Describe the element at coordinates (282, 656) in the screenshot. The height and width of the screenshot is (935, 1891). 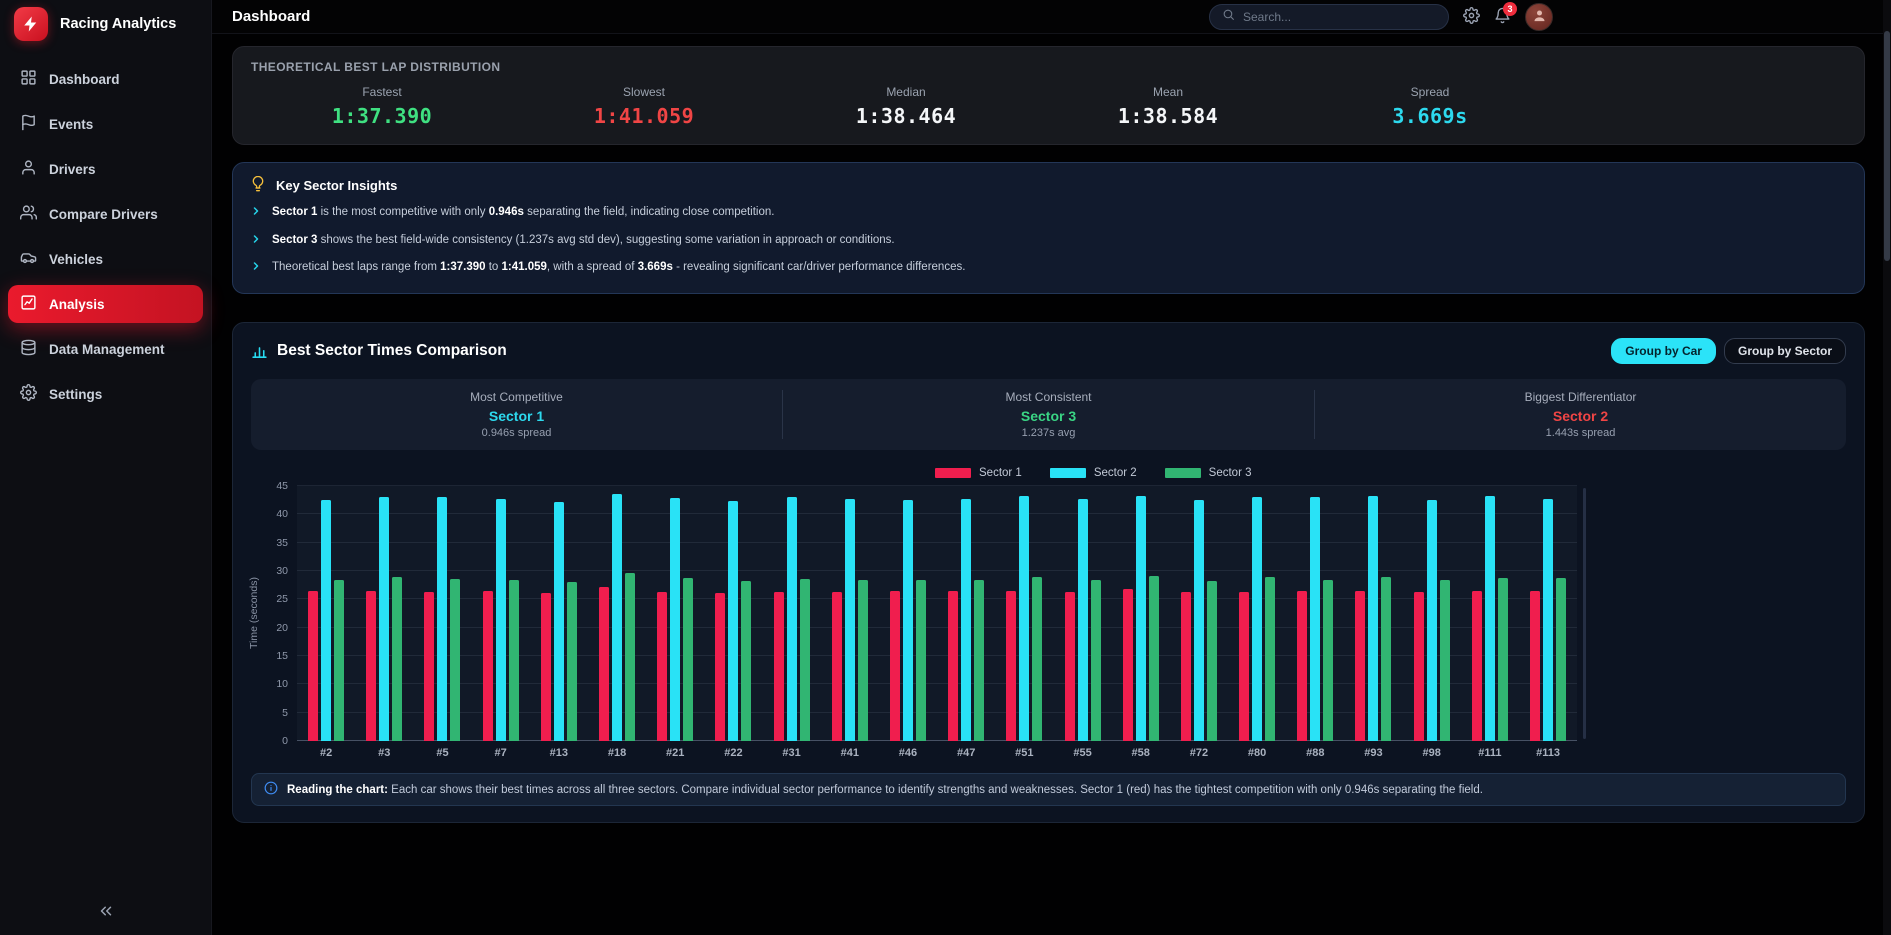
I see `y-tick-label: 15` at that location.